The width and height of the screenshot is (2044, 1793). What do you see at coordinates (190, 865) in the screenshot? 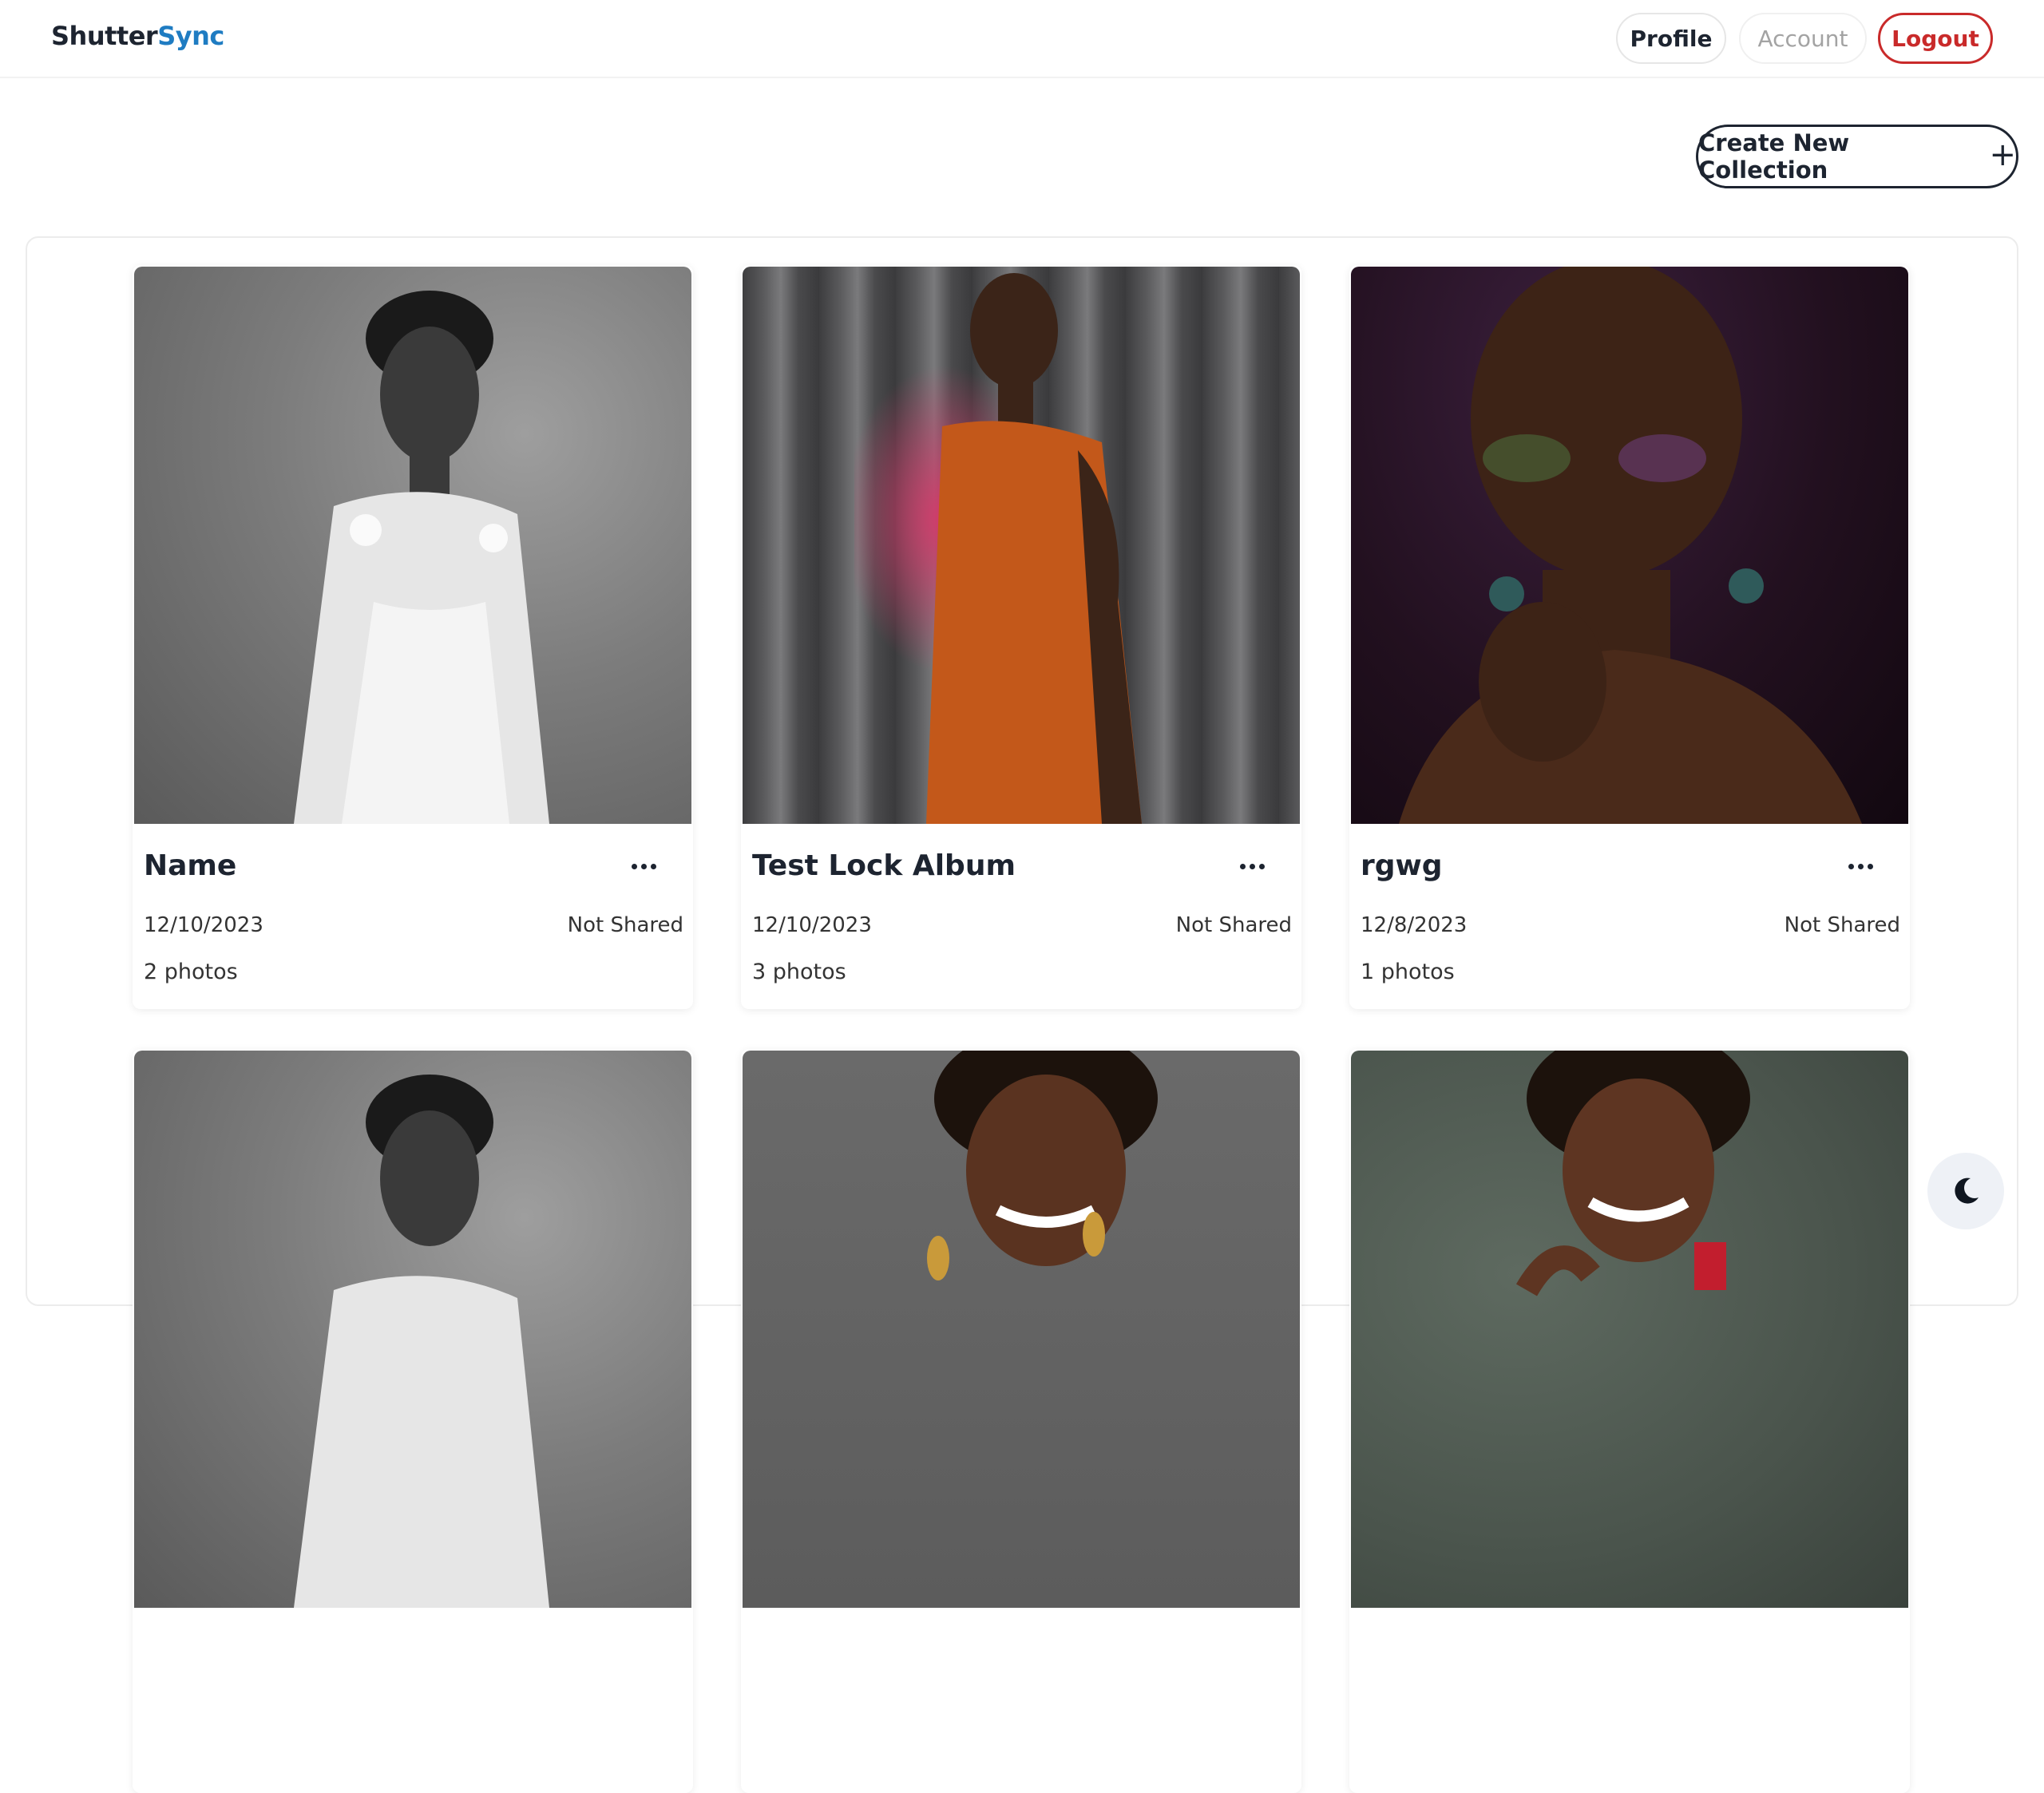
I see `collection-title: Name` at bounding box center [190, 865].